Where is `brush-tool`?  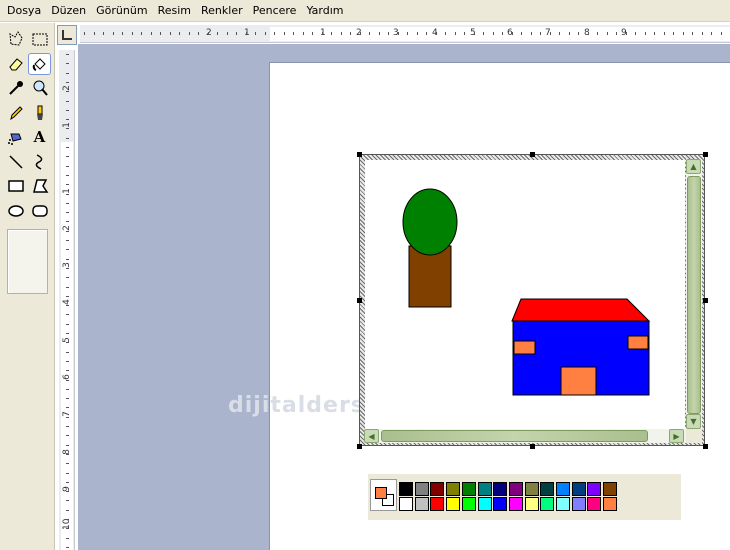 brush-tool is located at coordinates (39, 113).